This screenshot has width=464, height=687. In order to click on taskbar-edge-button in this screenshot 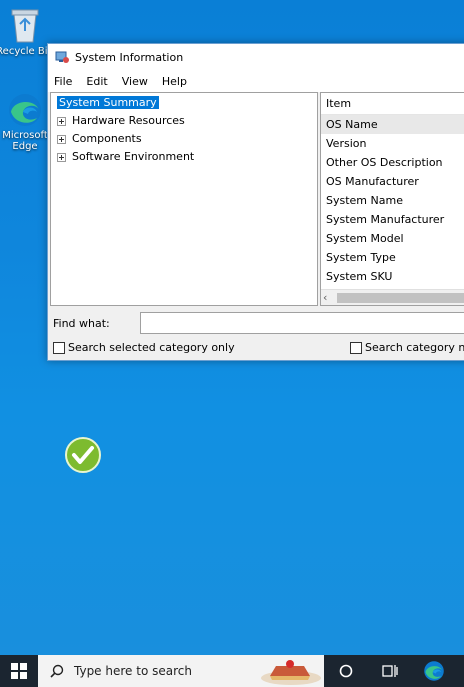, I will do `click(434, 671)`.